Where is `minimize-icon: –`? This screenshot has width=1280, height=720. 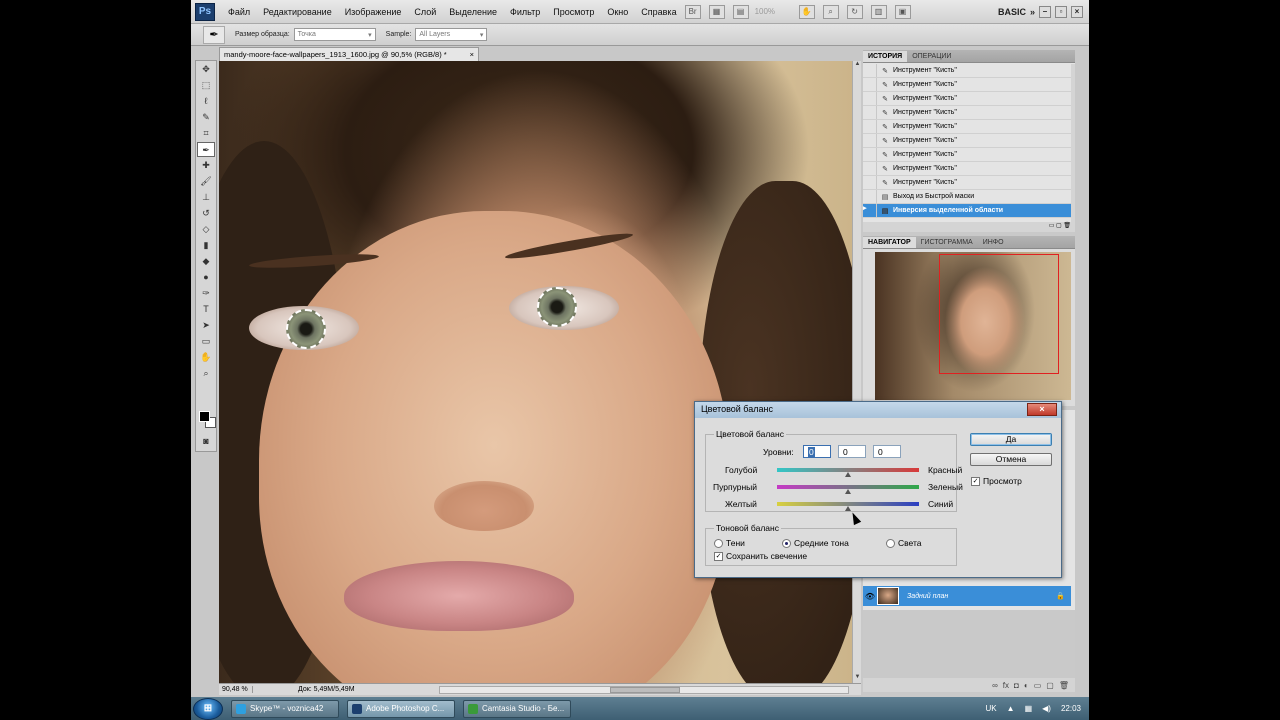
minimize-icon: – is located at coordinates (1045, 11).